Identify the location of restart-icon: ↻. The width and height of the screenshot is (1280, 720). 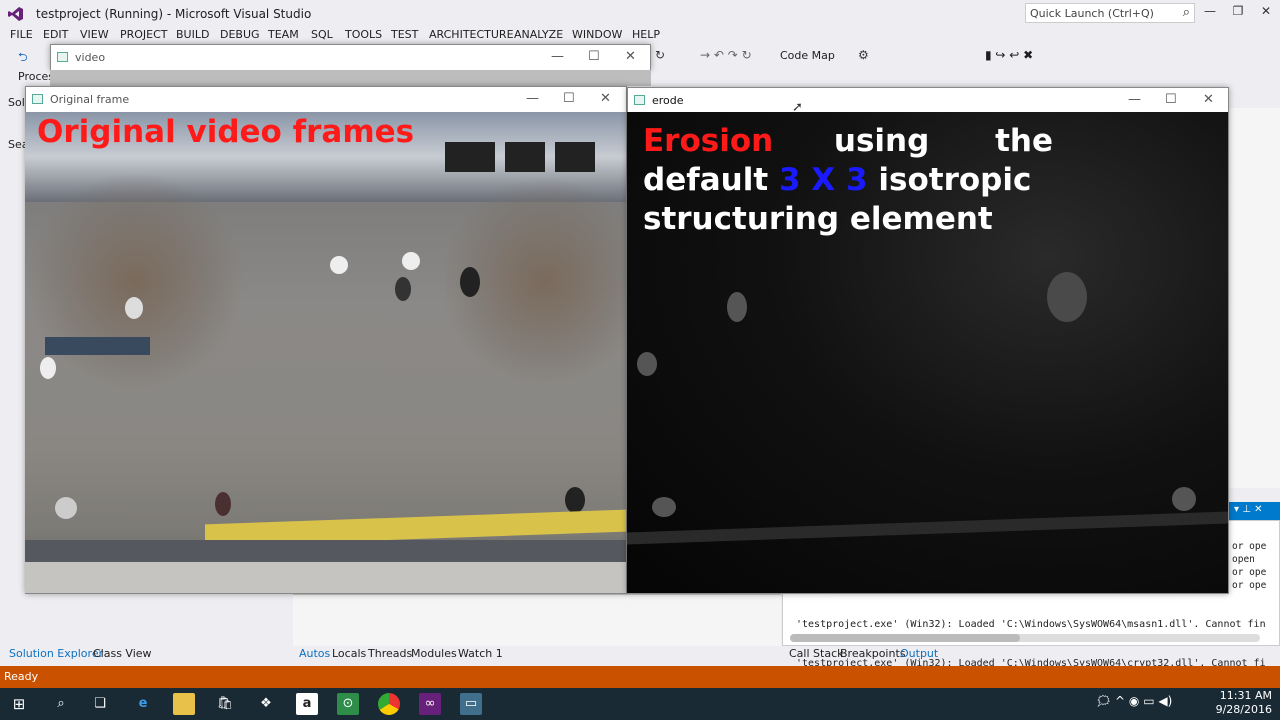
(660, 55).